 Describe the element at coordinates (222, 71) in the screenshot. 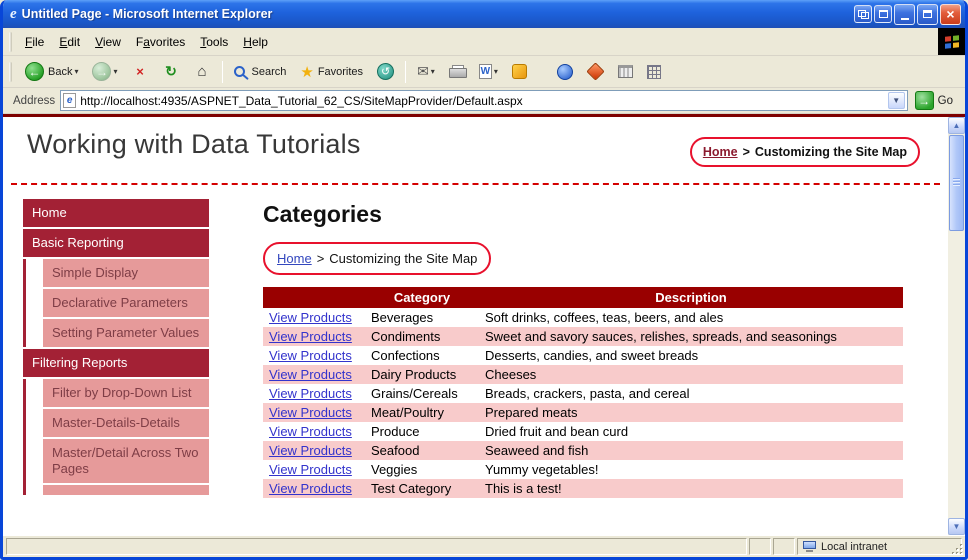

I see `toolbar-separator` at that location.